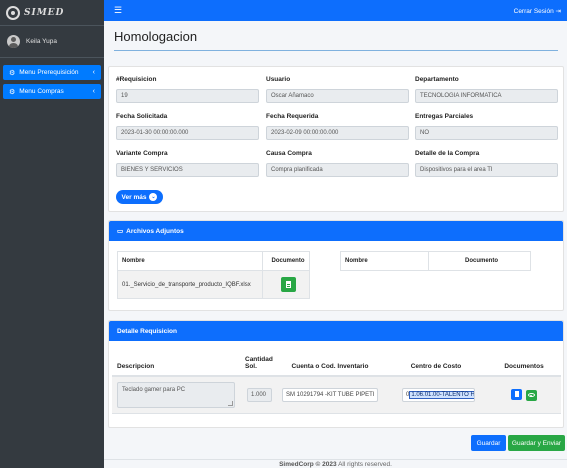  I want to click on usuario-field: Oscar Añamaco, so click(337, 96).